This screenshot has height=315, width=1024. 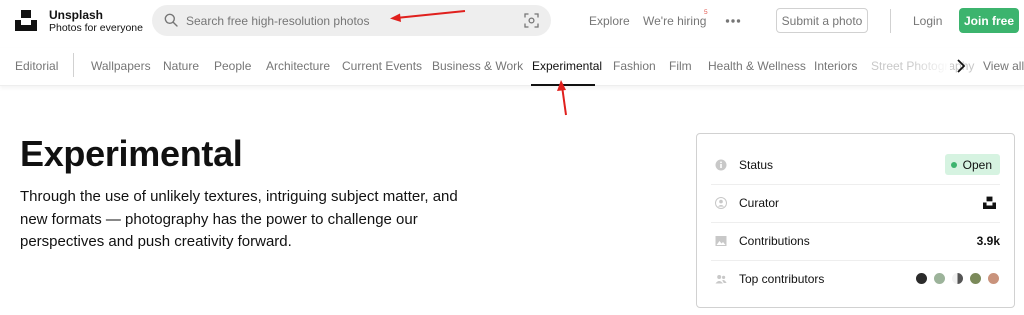 I want to click on unsplash-logo, so click(x=26, y=20).